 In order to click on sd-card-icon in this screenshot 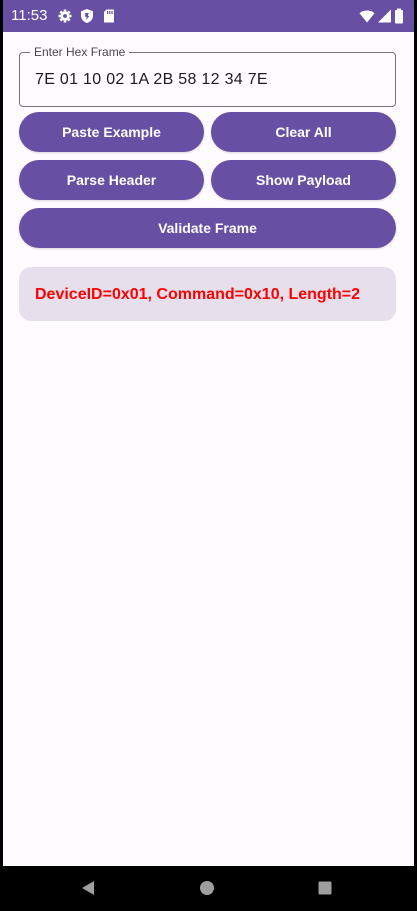, I will do `click(109, 16)`.